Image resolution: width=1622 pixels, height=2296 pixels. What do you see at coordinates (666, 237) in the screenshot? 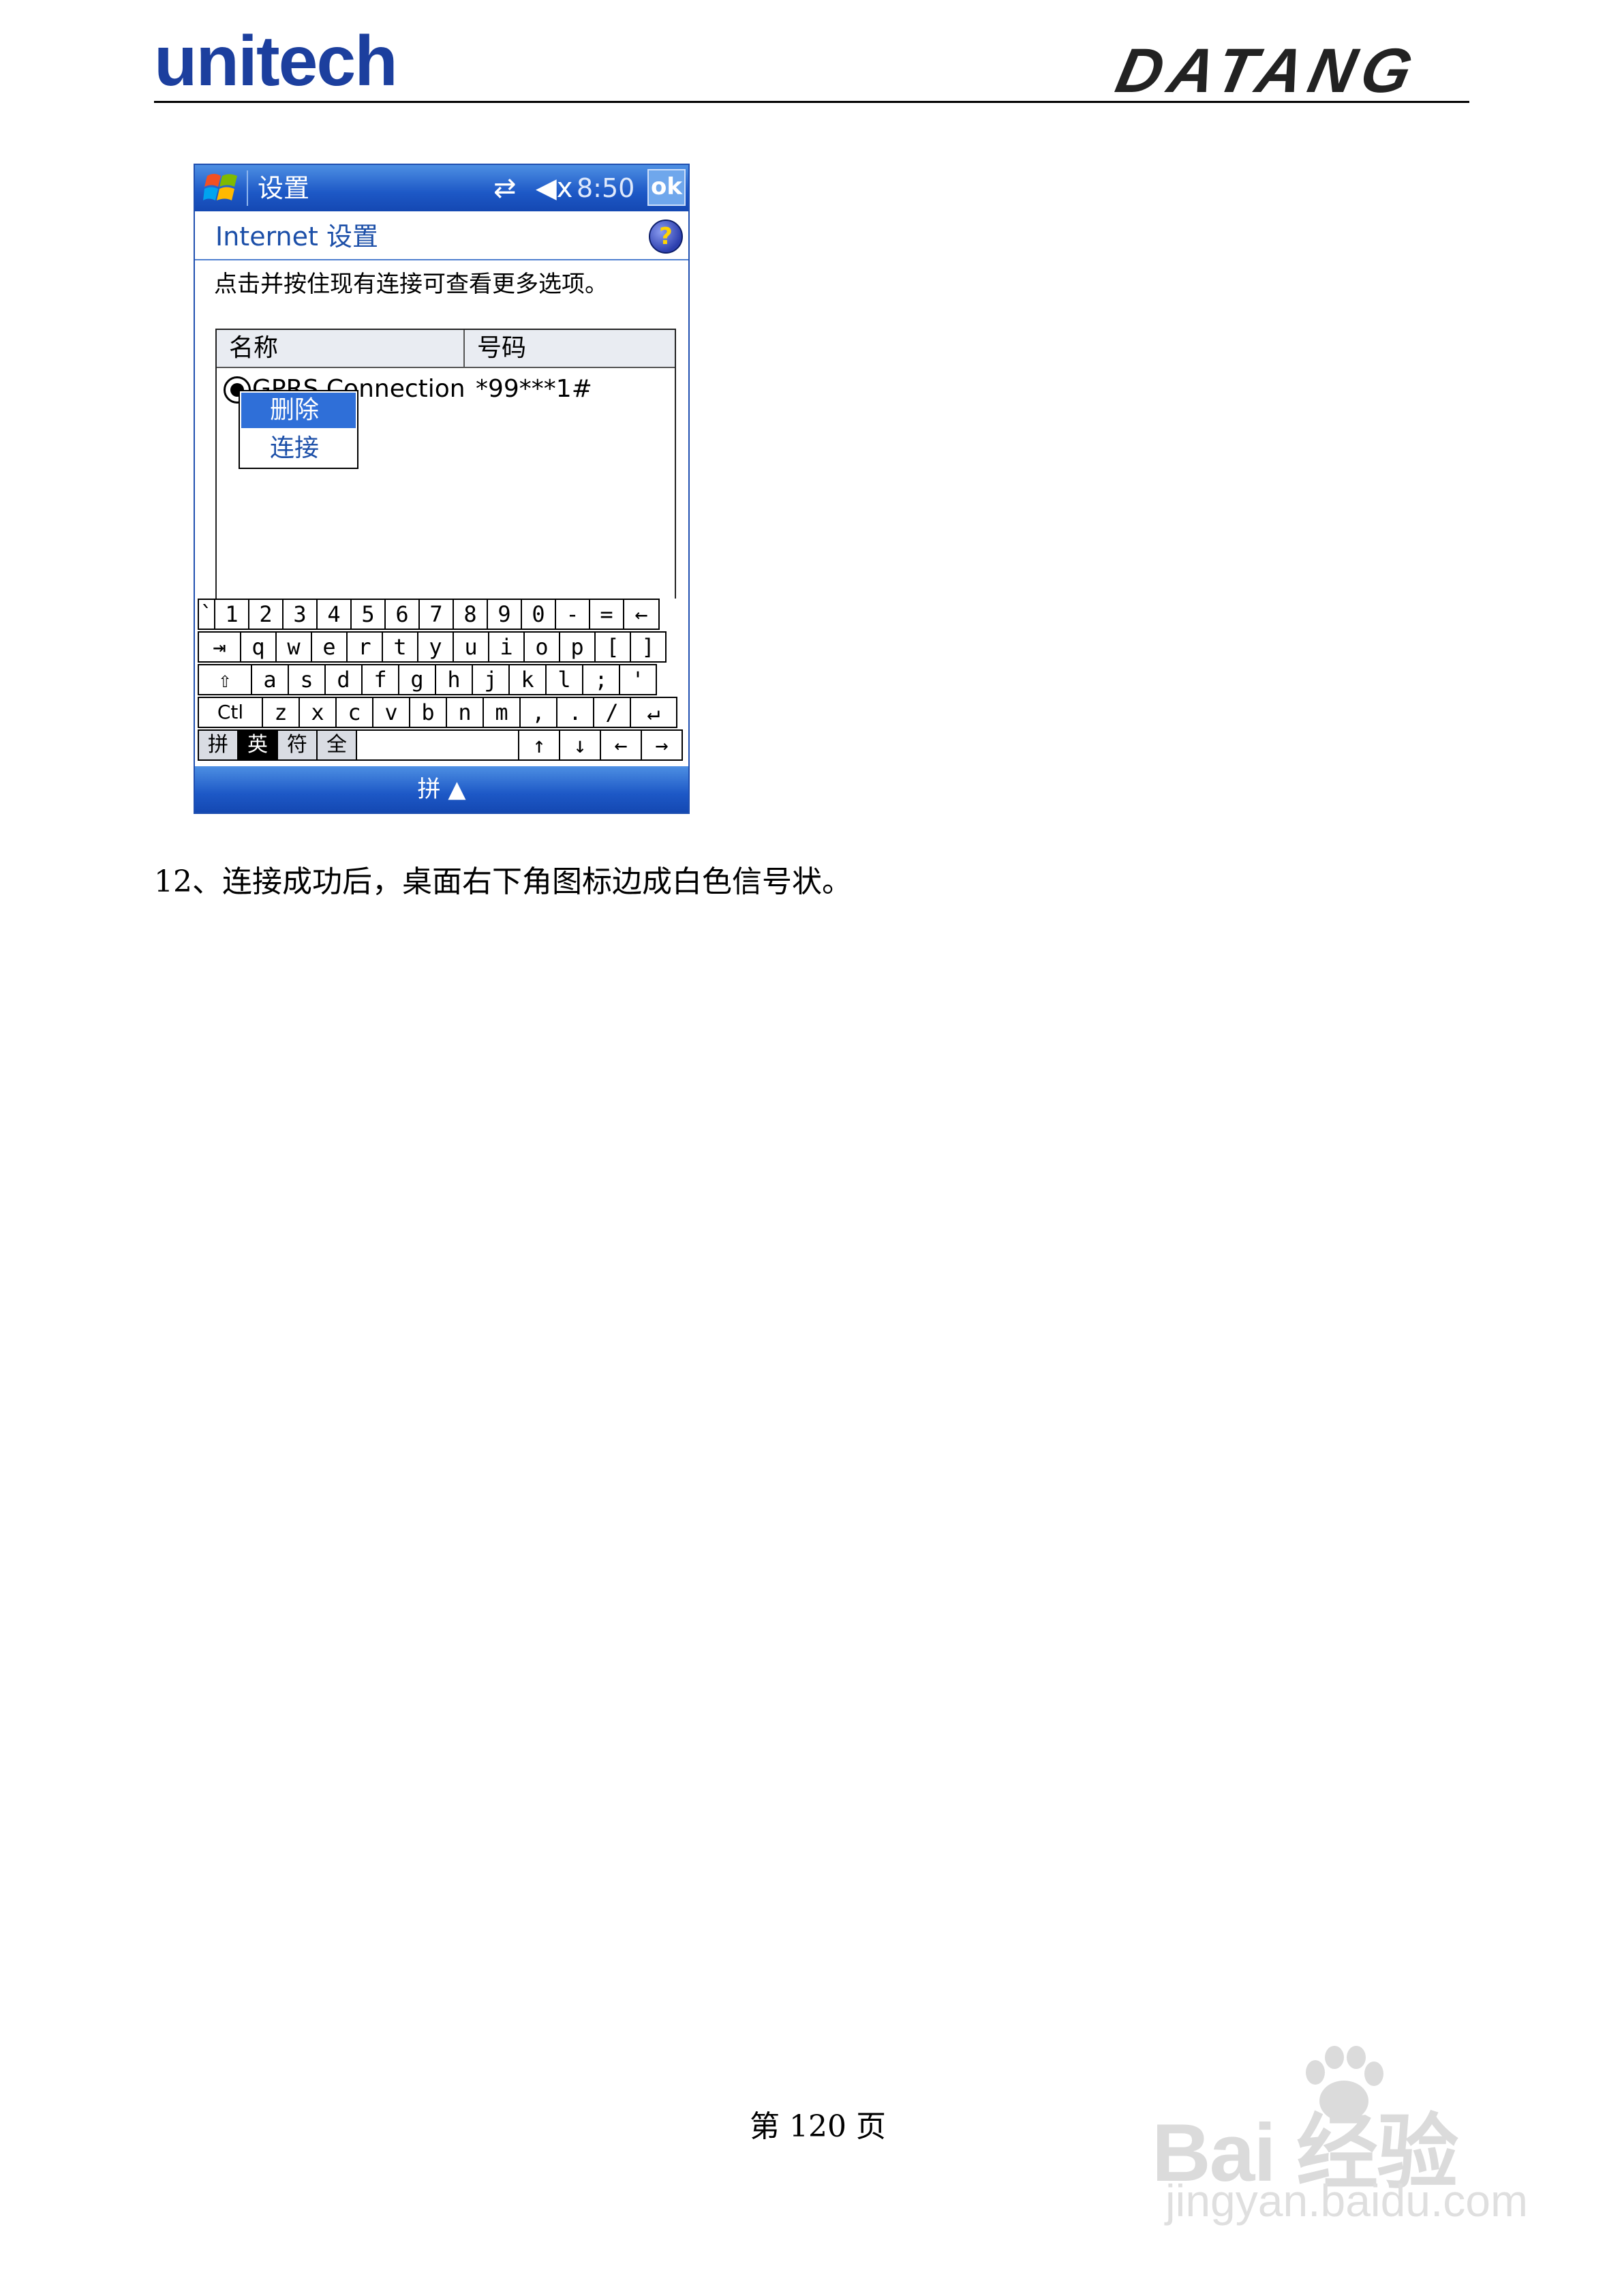
I see `help-icon: ?` at bounding box center [666, 237].